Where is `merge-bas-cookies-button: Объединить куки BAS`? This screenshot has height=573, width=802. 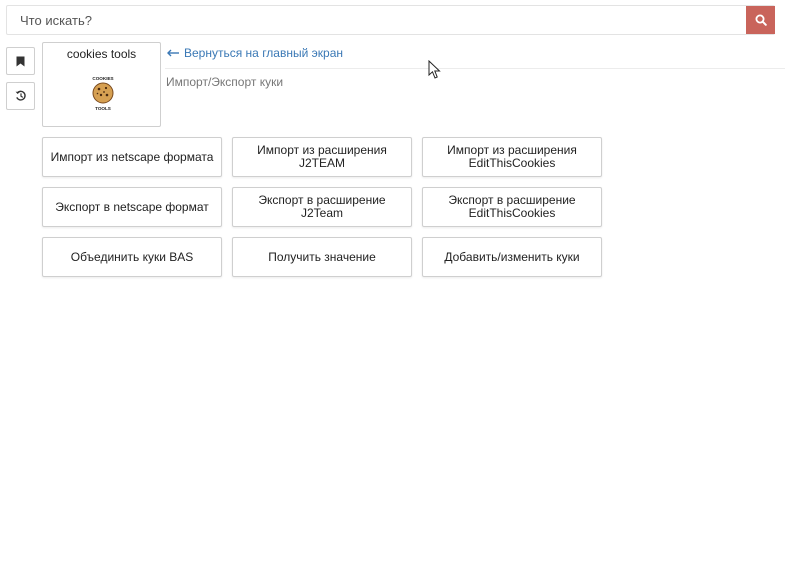
merge-bas-cookies-button: Объединить куки BAS is located at coordinates (132, 257).